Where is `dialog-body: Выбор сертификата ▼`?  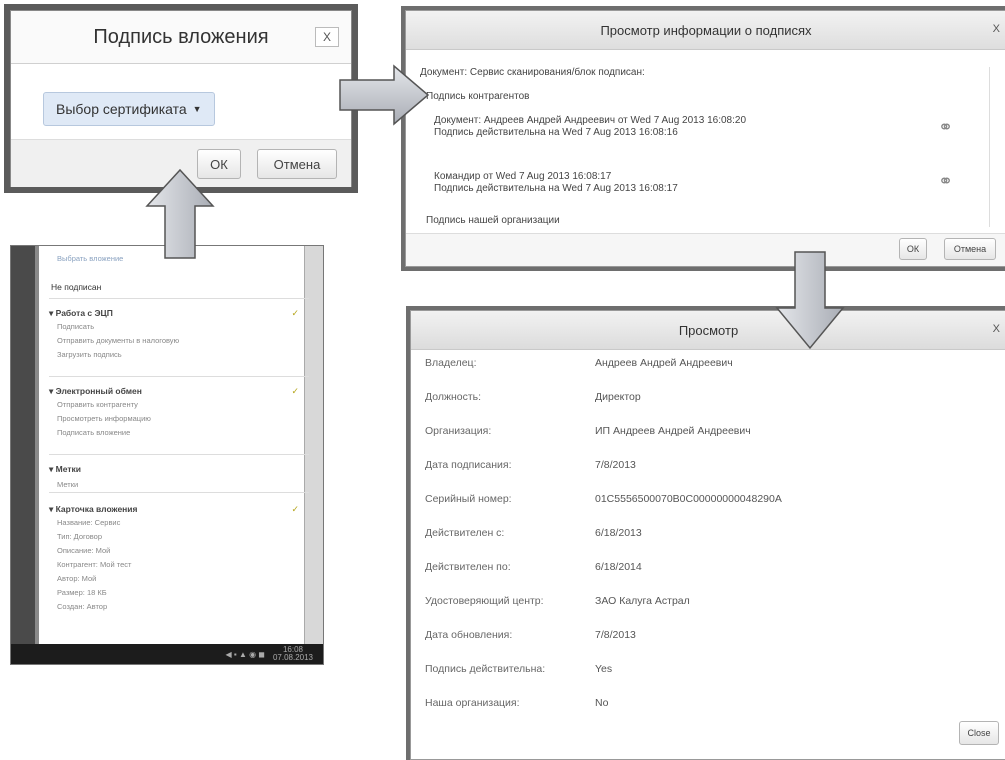
dialog-body: Выбор сертификата ▼ is located at coordinates (181, 101).